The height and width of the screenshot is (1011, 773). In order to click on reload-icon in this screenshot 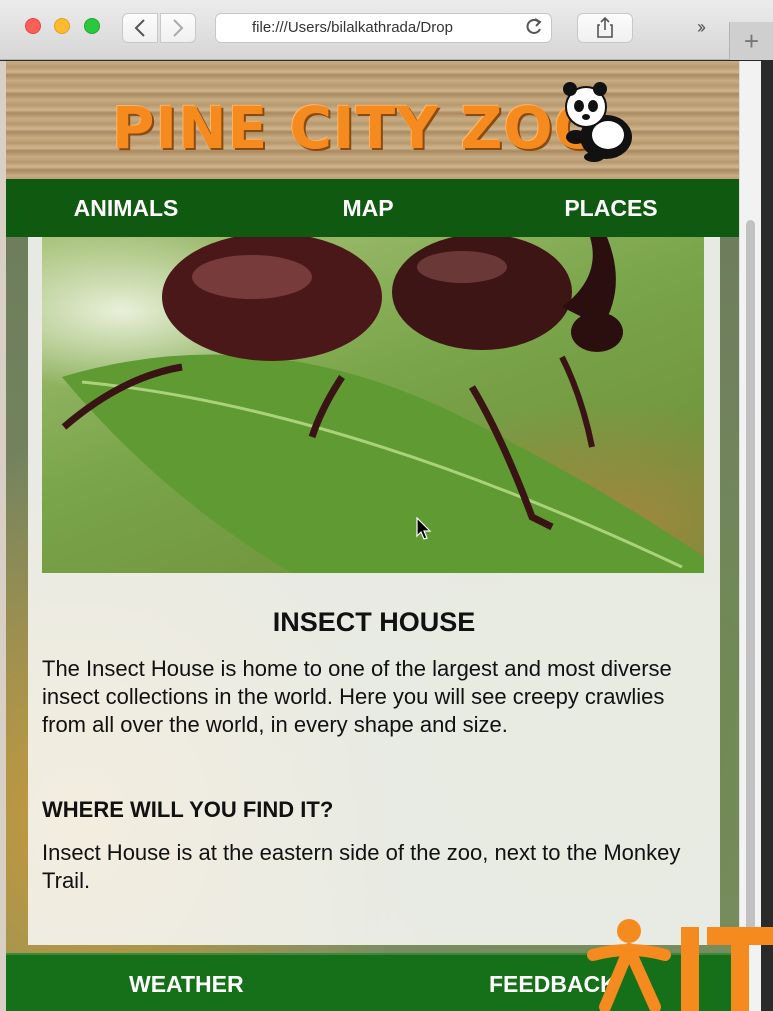, I will do `click(534, 29)`.